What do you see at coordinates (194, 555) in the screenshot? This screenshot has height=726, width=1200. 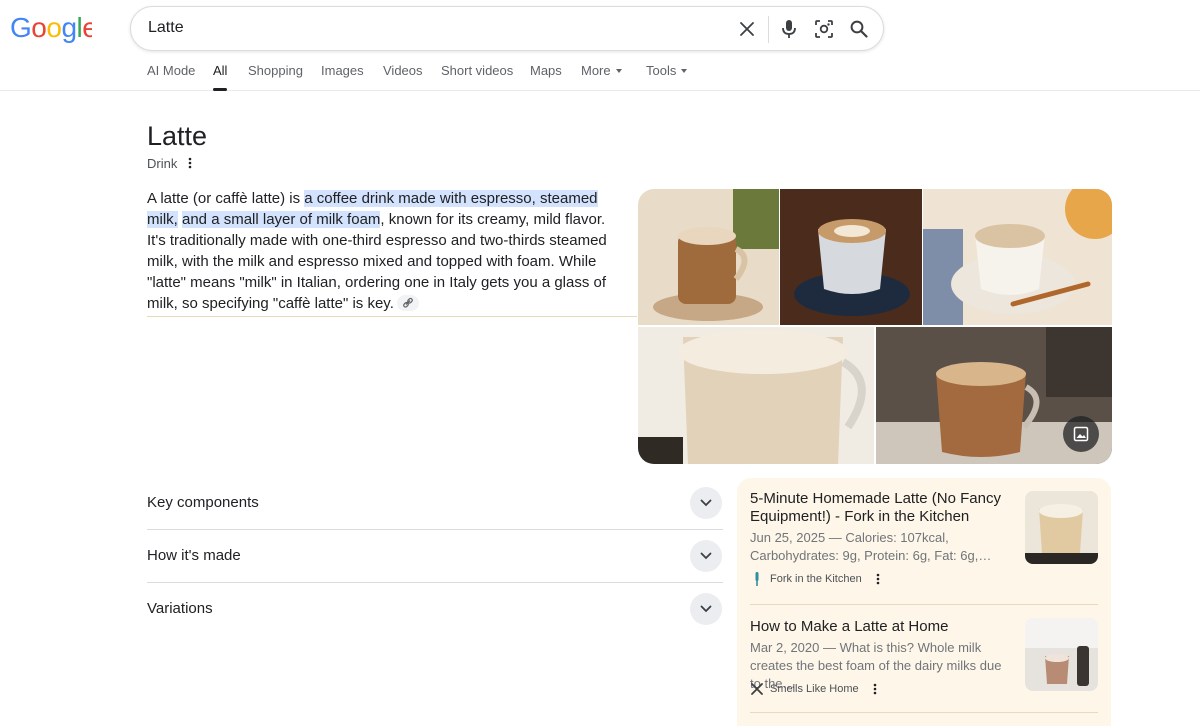 I see `accordion-label: How it's made` at bounding box center [194, 555].